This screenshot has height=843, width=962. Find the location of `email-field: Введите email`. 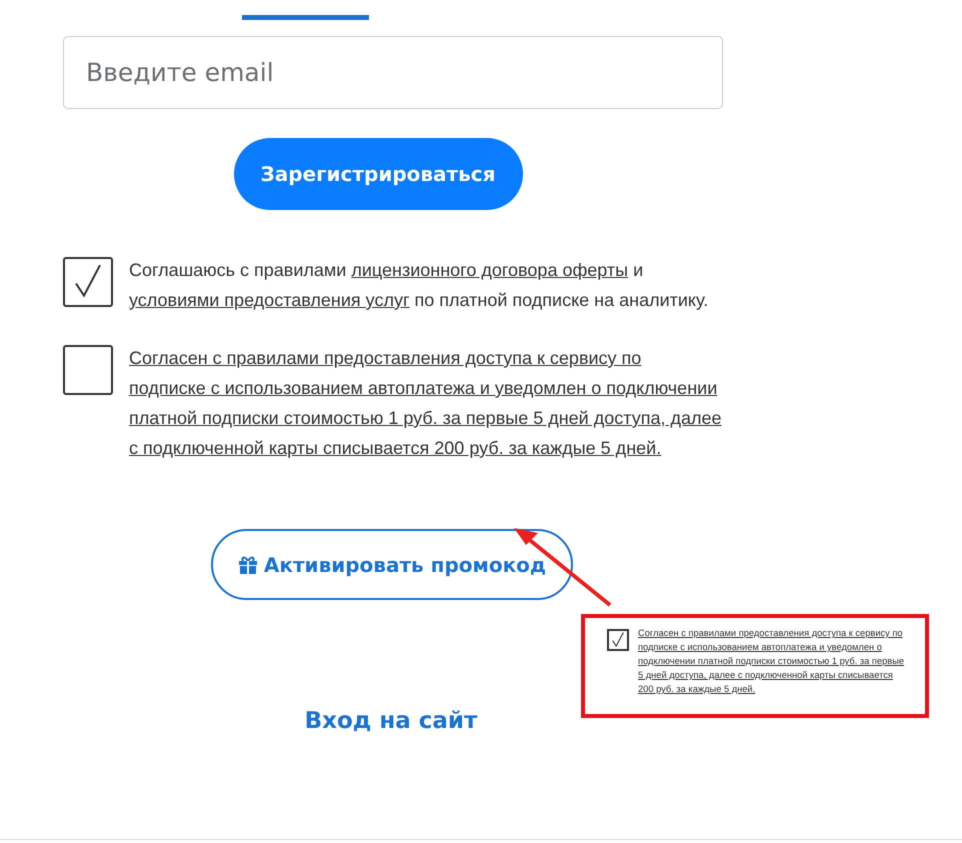

email-field: Введите email is located at coordinates (393, 72).